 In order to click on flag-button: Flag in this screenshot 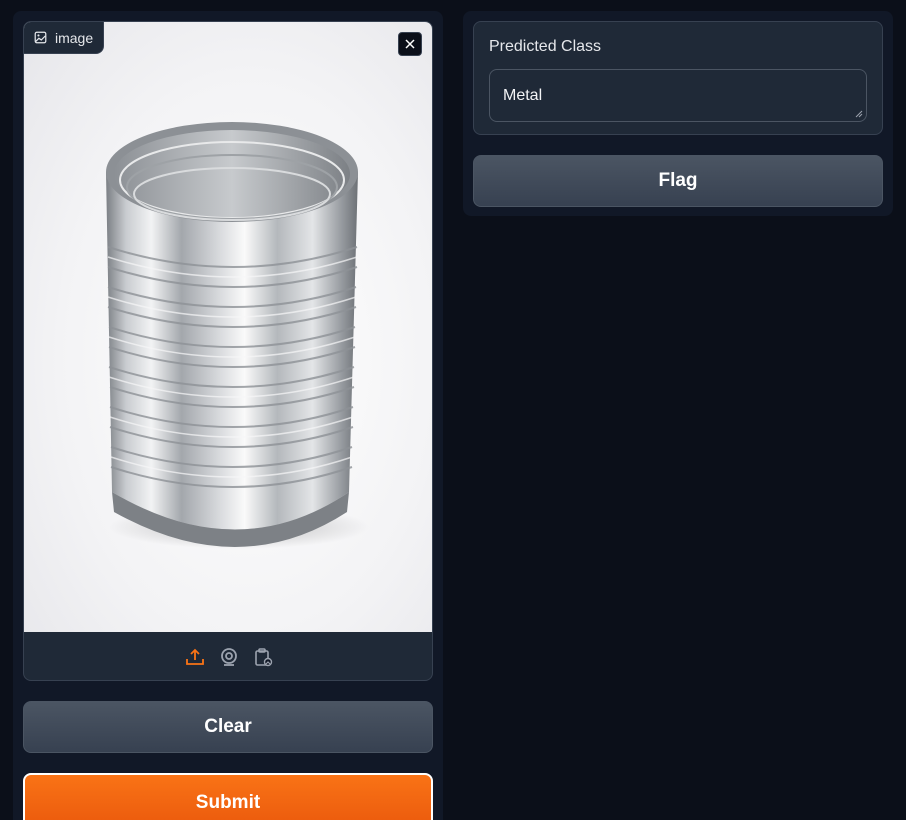, I will do `click(678, 181)`.